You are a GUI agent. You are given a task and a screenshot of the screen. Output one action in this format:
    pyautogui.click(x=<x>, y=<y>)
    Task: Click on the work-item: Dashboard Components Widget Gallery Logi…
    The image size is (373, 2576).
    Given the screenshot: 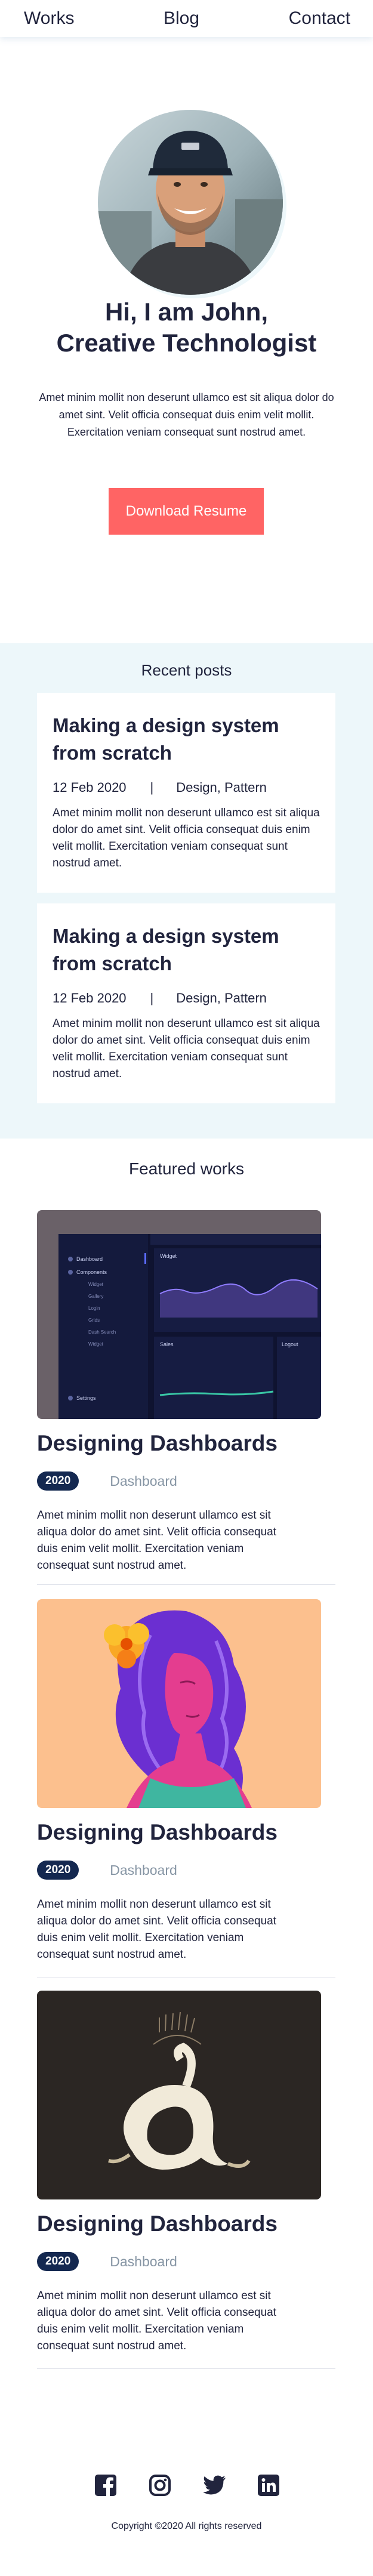 What is the action you would take?
    pyautogui.click(x=186, y=1397)
    